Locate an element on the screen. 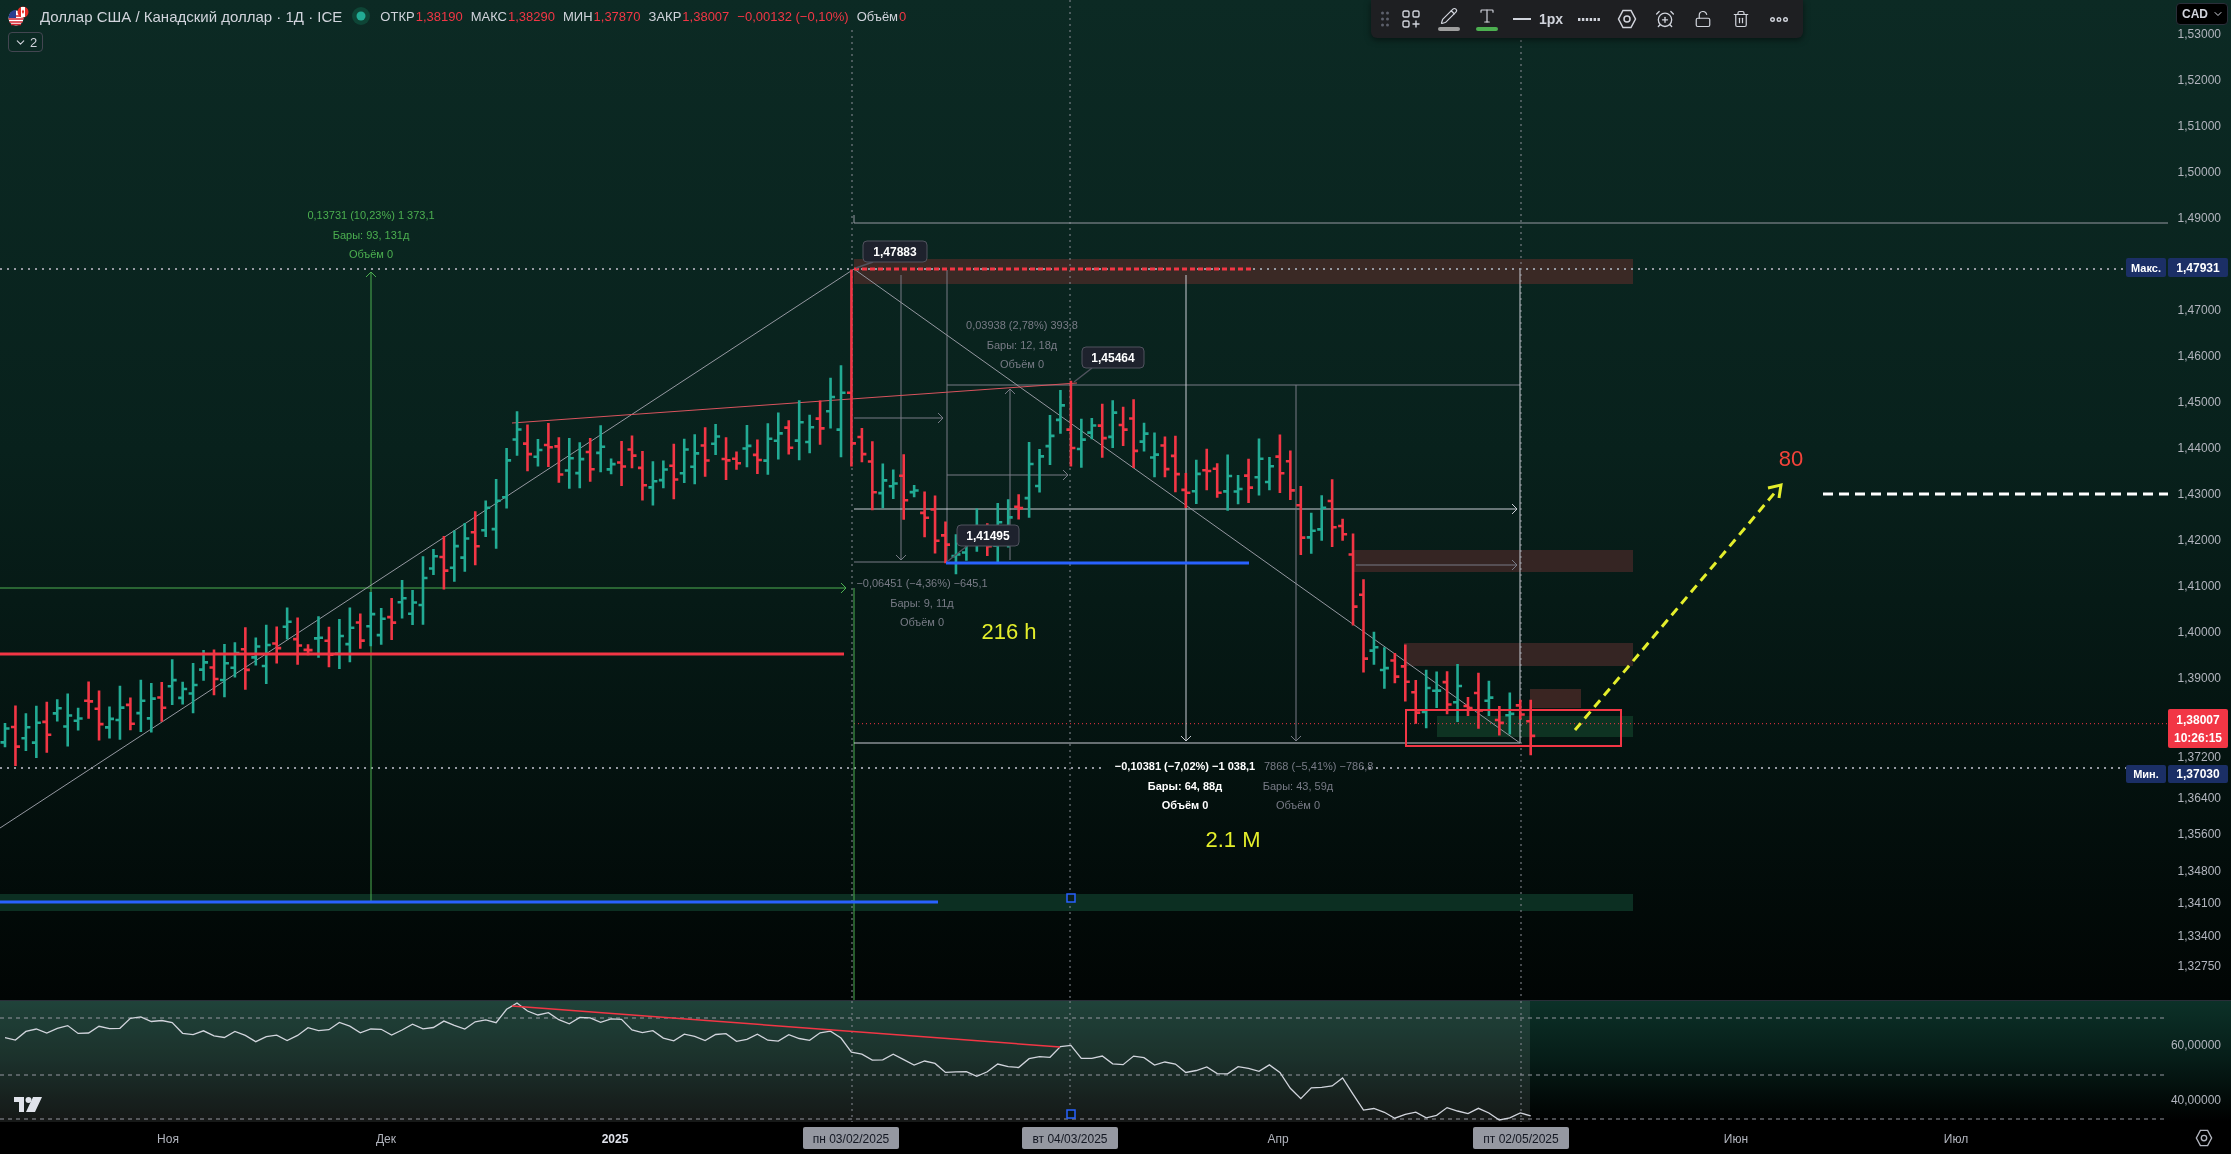 This screenshot has width=2231, height=1154. text-icon is located at coordinates (1487, 16).